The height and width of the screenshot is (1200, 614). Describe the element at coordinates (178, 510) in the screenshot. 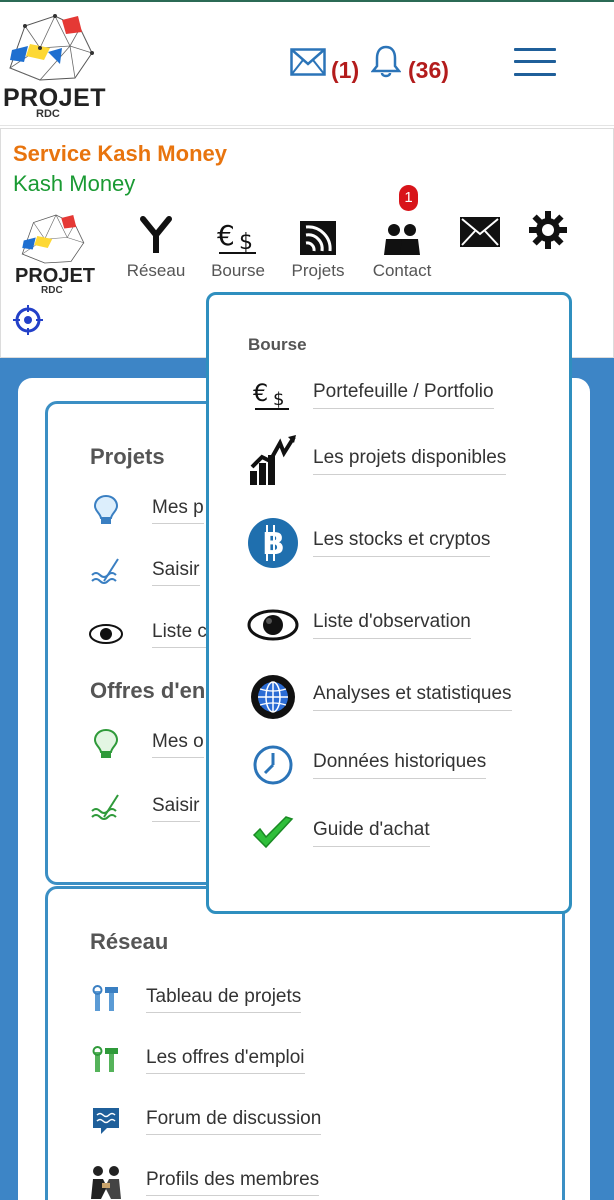

I see `list-item-label: Mes p` at that location.